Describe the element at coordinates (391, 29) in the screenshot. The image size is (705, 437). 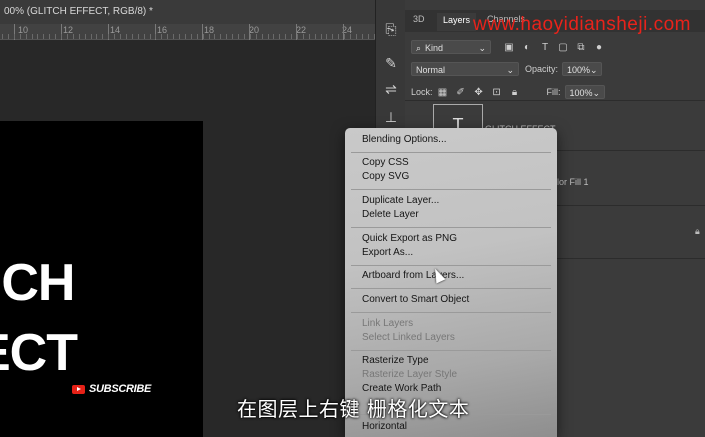
I see `history-icon: ⎘` at that location.